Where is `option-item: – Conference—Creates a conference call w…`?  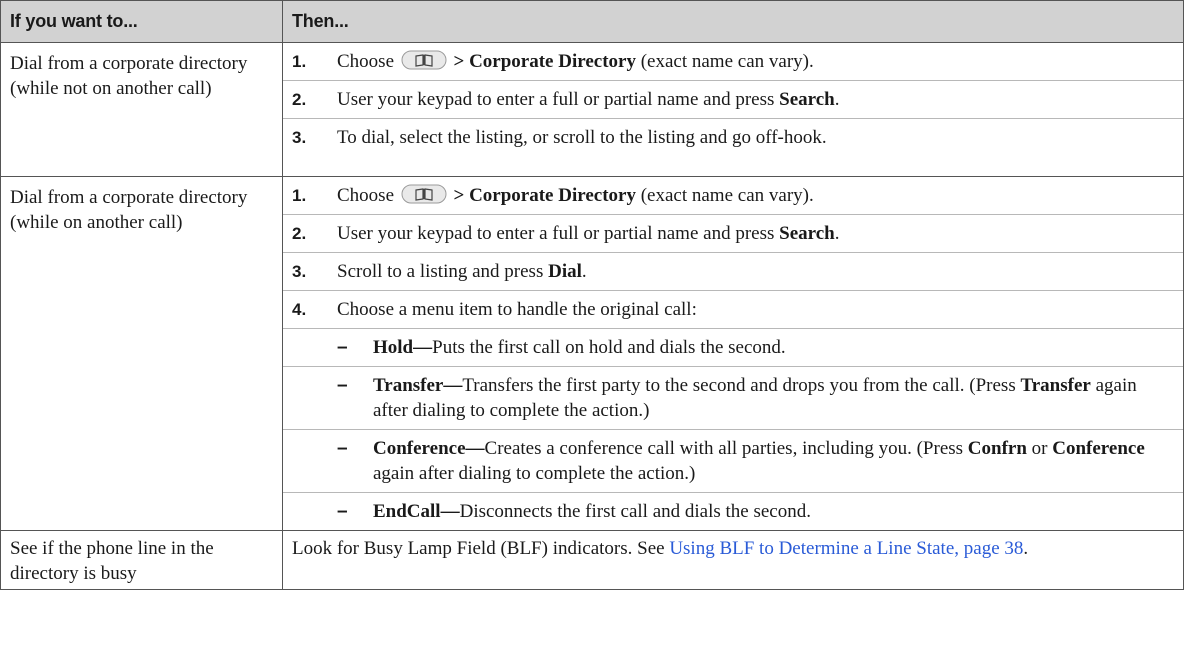
option-item: – Conference—Creates a conference call w… is located at coordinates (733, 461).